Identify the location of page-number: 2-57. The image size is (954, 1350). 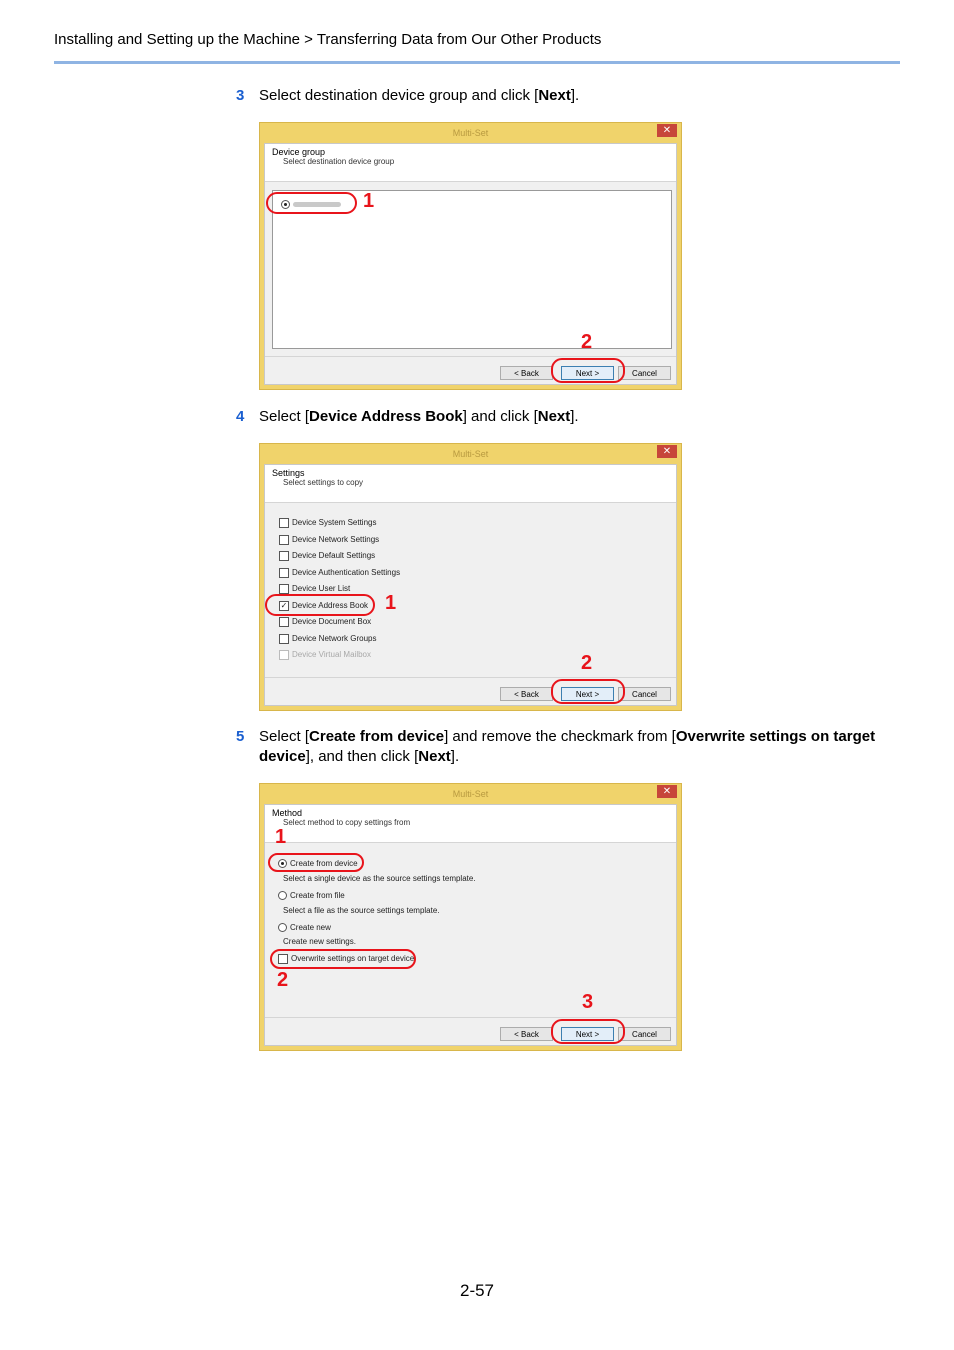
(477, 1290).